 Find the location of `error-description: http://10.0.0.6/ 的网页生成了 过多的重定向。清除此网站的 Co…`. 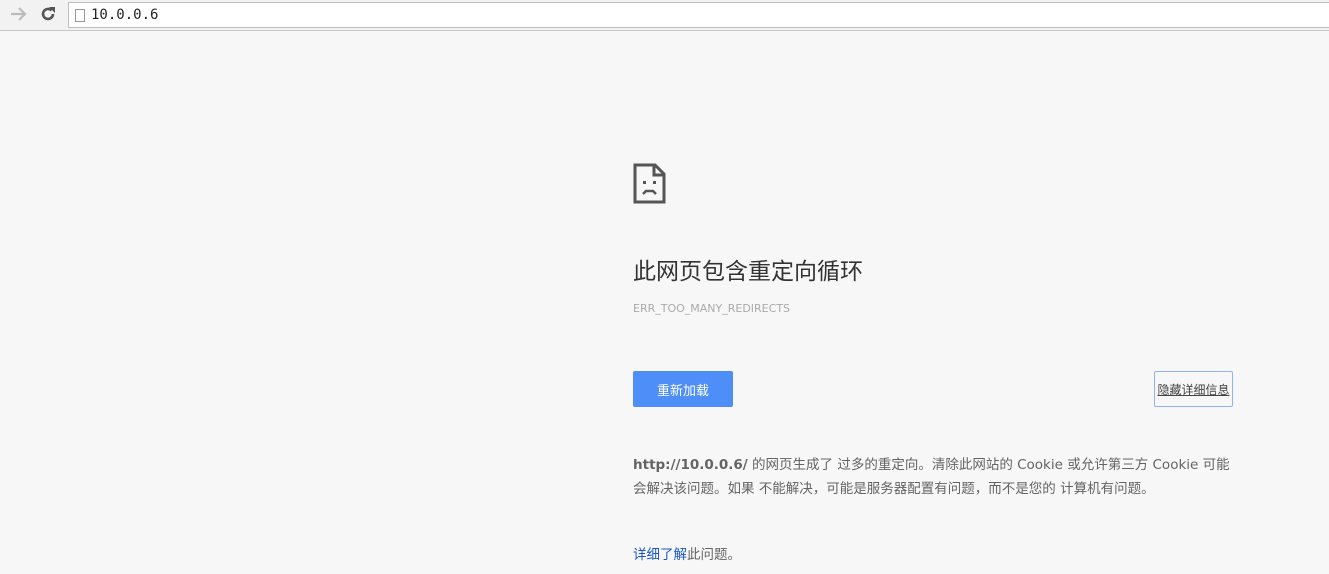

error-description: http://10.0.0.6/ 的网页生成了 过多的重定向。清除此网站的 Co… is located at coordinates (933, 477).